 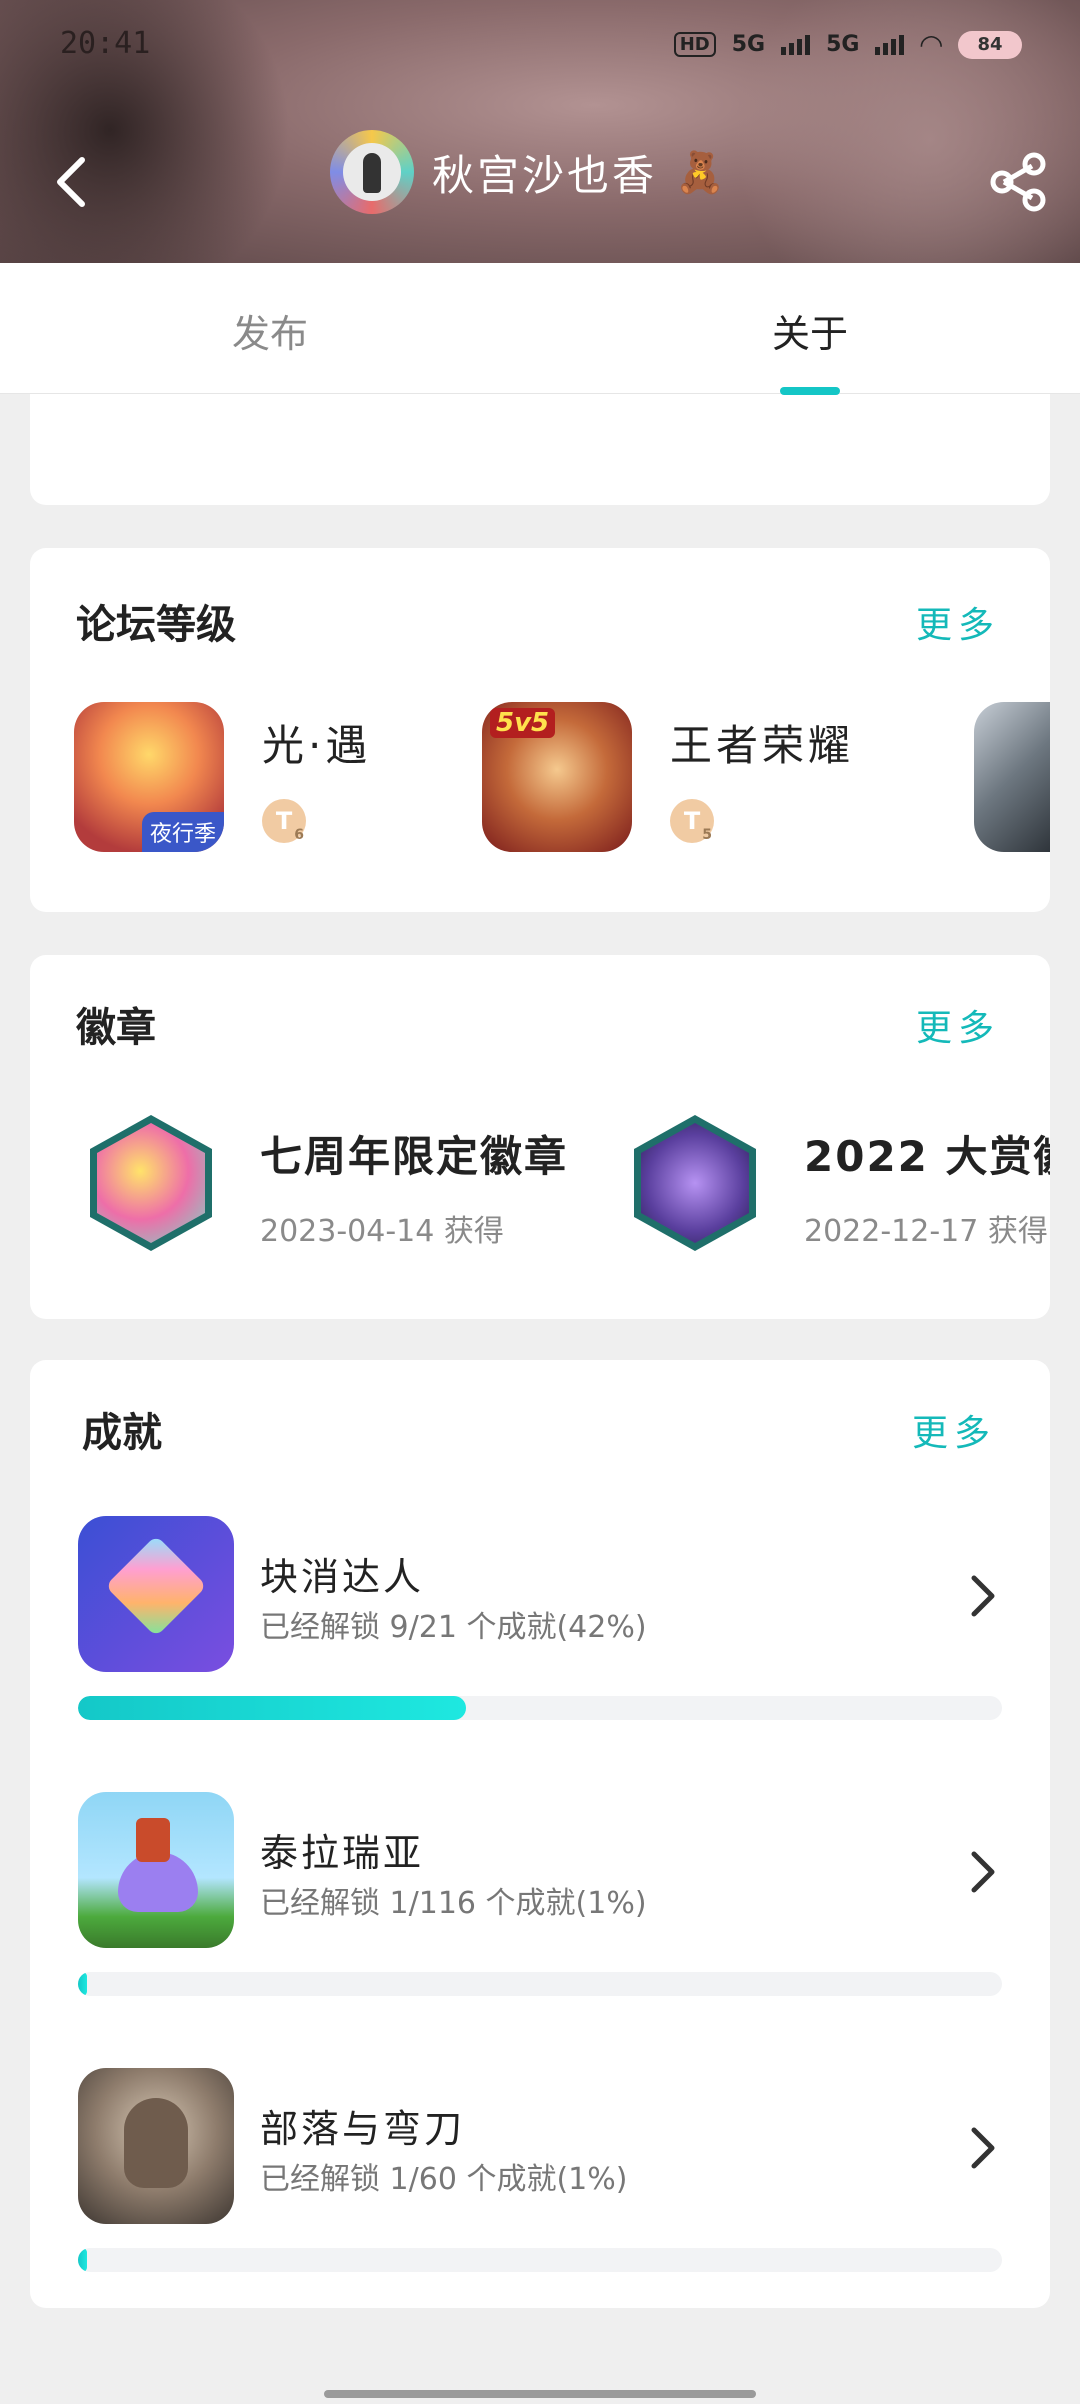 What do you see at coordinates (453, 1903) in the screenshot?
I see `achievement-progress-text: 已经解锁 1/116 个成就(1%)` at bounding box center [453, 1903].